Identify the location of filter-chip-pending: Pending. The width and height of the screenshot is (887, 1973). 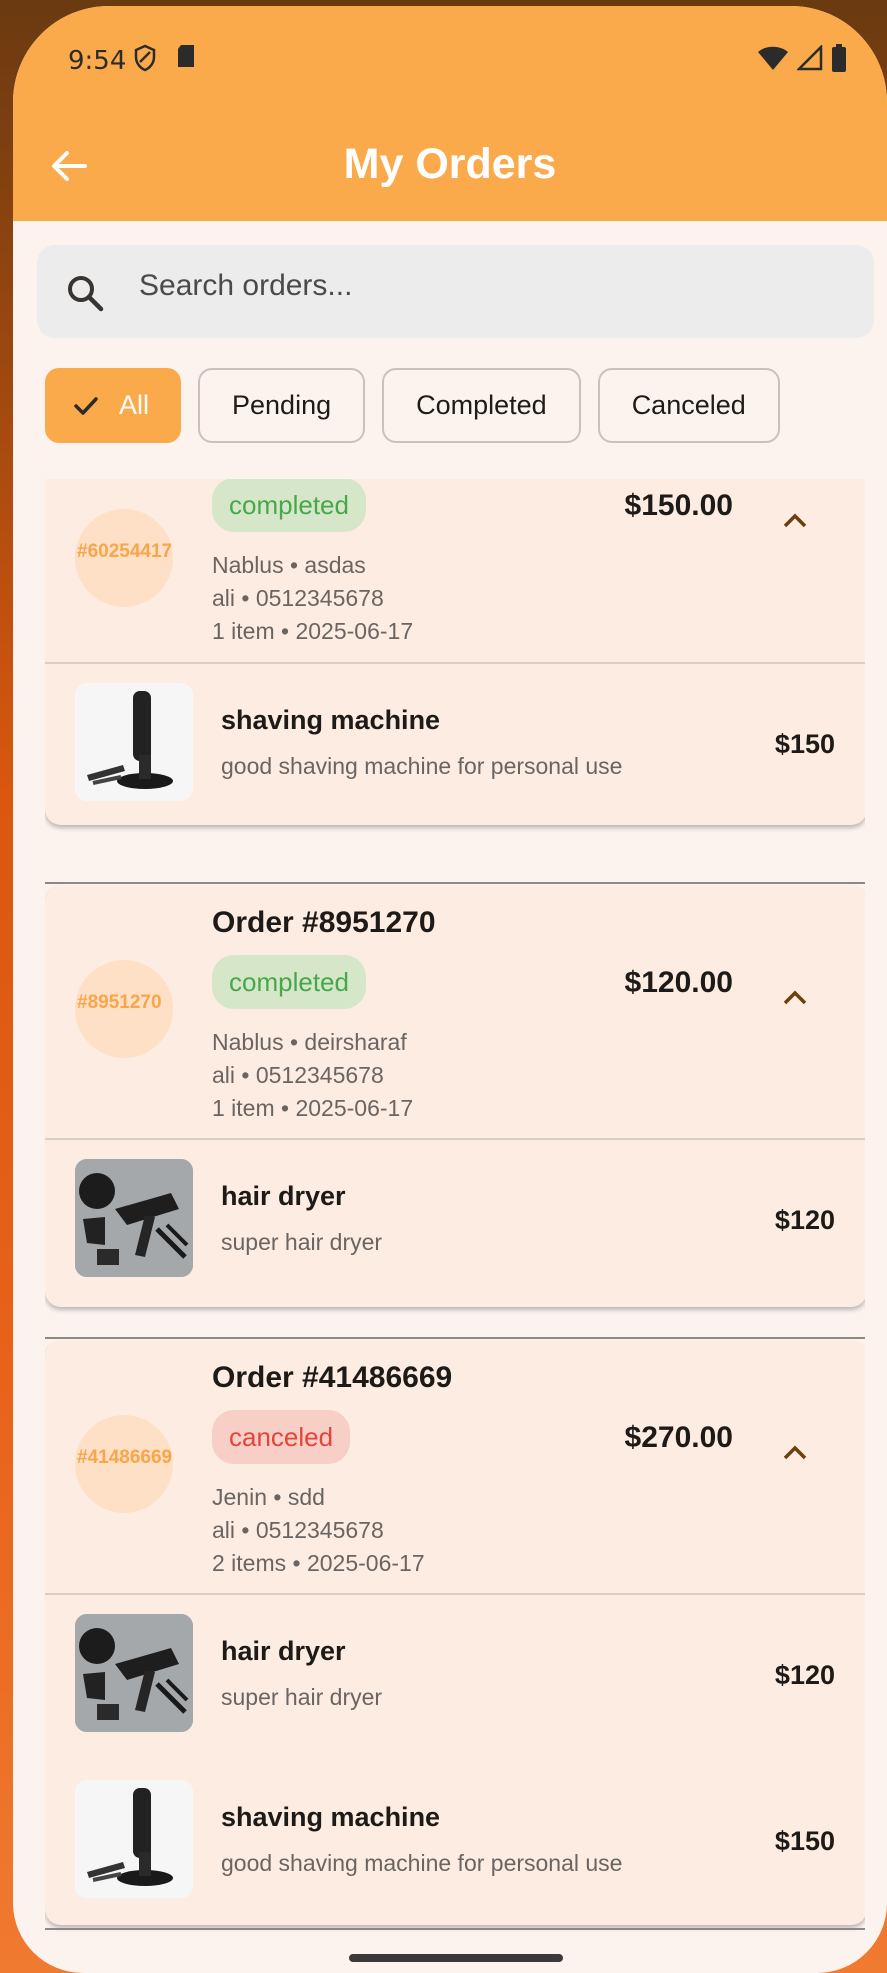
(282, 405).